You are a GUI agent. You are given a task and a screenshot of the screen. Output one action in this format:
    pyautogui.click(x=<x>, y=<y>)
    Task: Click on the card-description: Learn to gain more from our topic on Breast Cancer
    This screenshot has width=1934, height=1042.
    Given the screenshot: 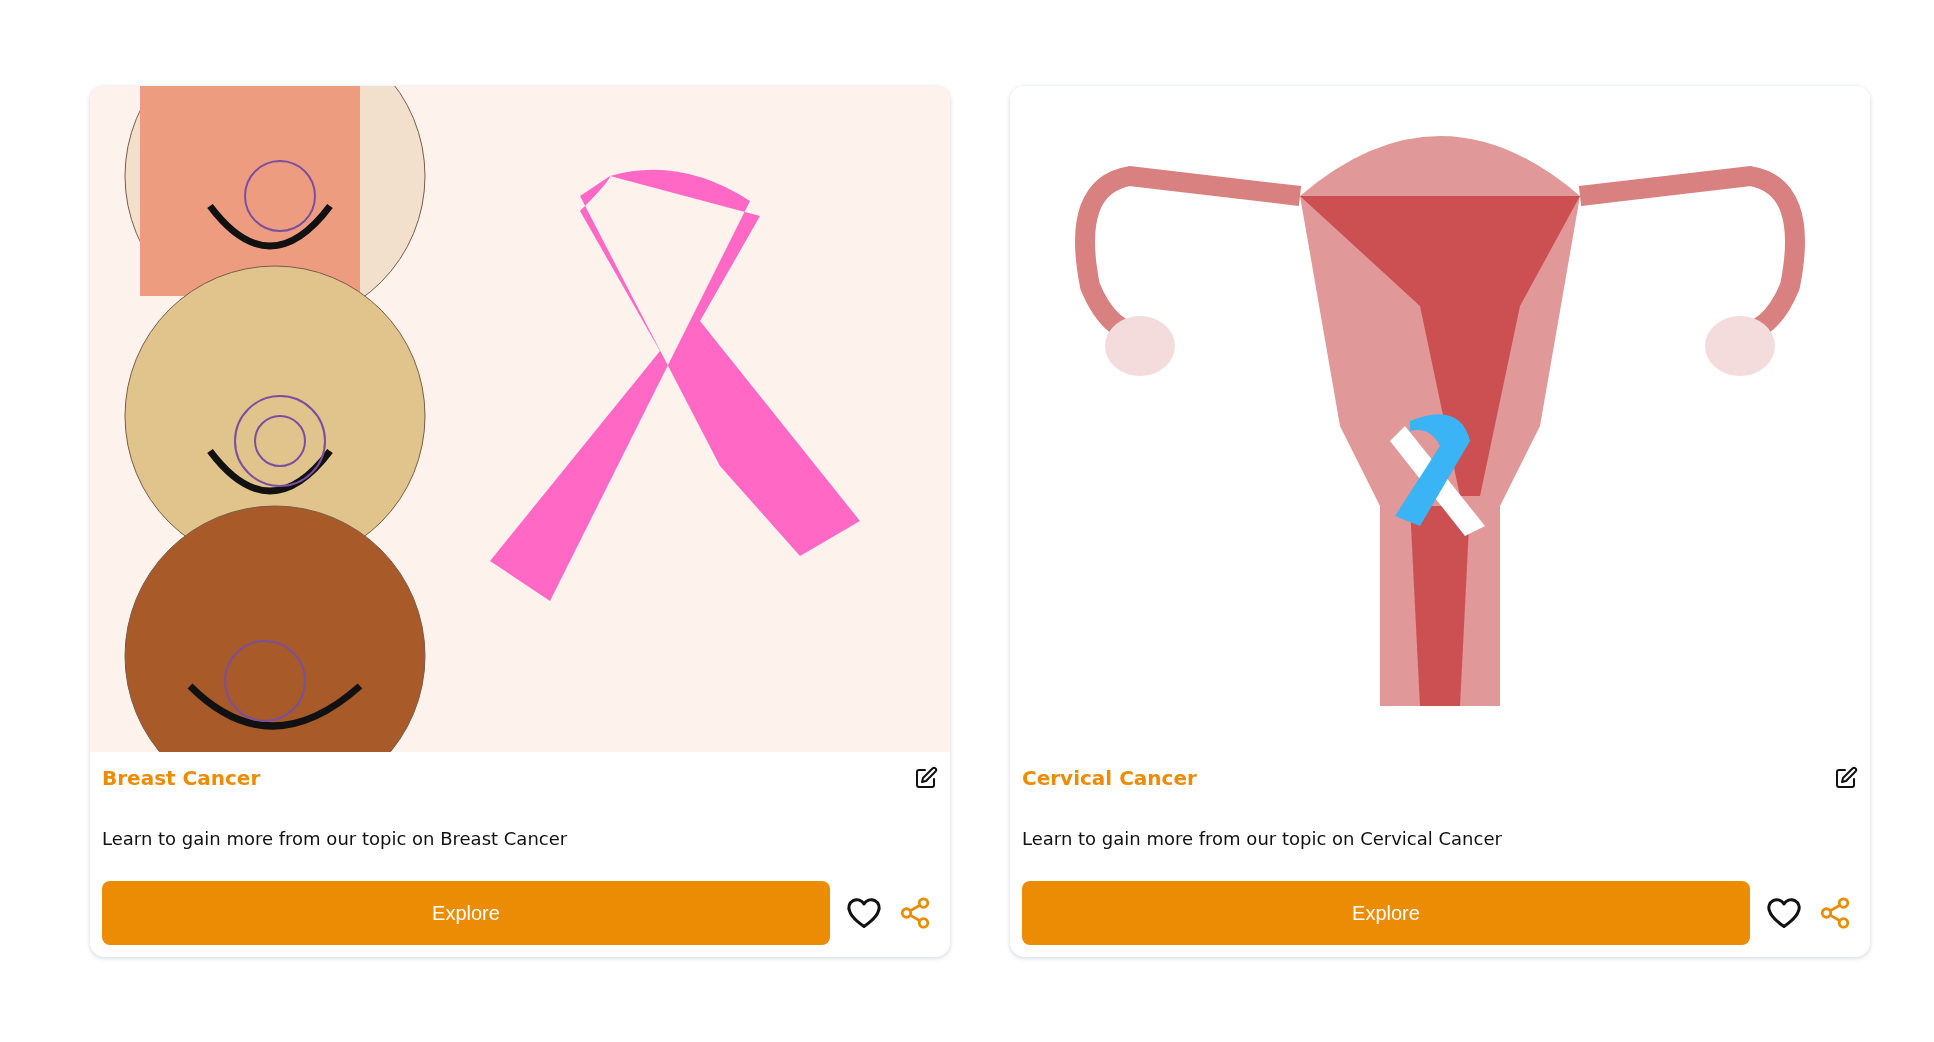 What is the action you would take?
    pyautogui.click(x=335, y=838)
    